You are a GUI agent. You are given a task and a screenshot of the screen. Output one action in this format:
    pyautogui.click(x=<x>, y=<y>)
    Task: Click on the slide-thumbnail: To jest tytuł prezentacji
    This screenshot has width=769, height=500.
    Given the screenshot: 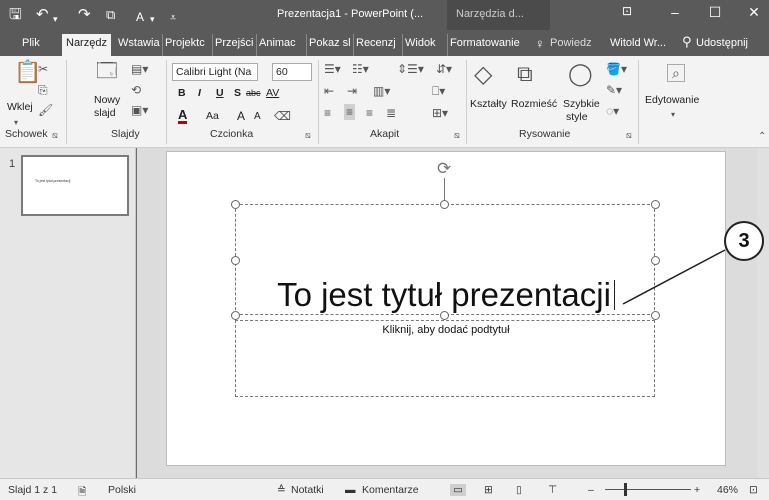 What is the action you would take?
    pyautogui.click(x=75, y=185)
    